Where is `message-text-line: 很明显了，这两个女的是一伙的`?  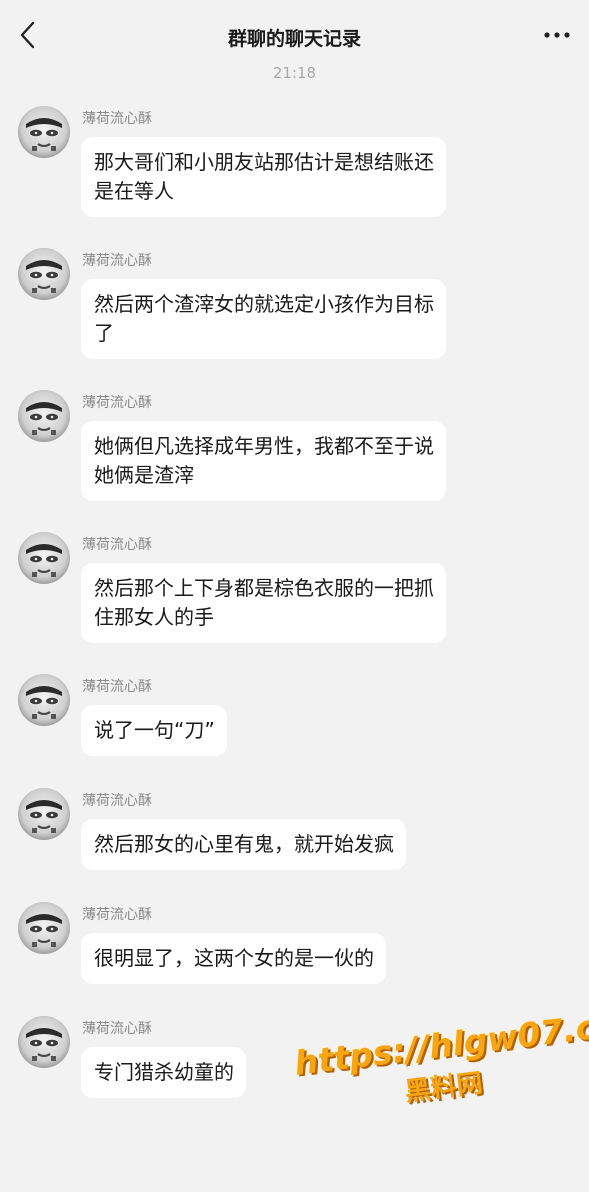
message-text-line: 很明显了，这两个女的是一伙的 is located at coordinates (234, 958).